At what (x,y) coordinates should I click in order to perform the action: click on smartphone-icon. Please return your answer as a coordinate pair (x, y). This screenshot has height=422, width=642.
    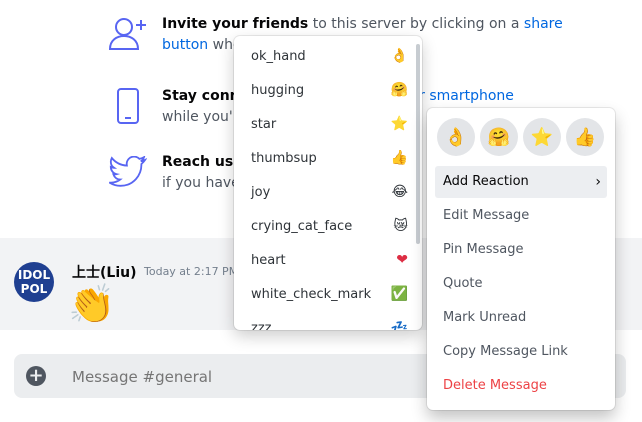
    Looking at the image, I should click on (128, 106).